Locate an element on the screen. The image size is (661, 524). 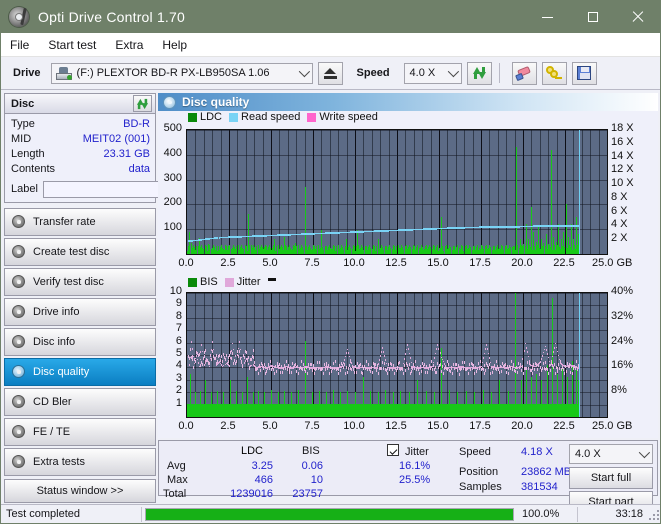
results-avg-ldc: 3.25 is located at coordinates (262, 466).